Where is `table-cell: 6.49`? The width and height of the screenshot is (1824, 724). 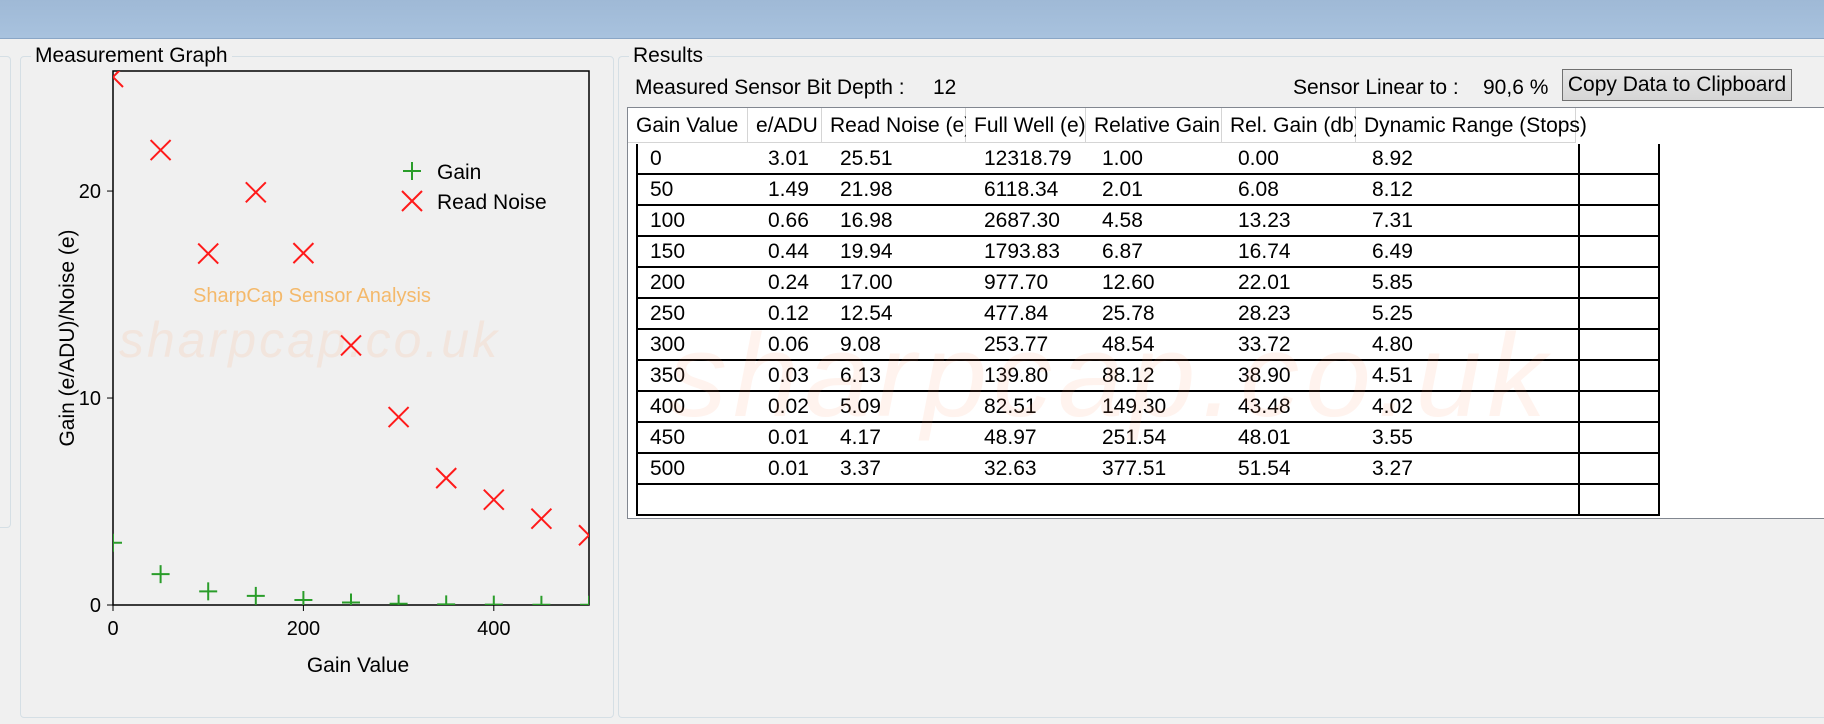 table-cell: 6.49 is located at coordinates (1470, 252).